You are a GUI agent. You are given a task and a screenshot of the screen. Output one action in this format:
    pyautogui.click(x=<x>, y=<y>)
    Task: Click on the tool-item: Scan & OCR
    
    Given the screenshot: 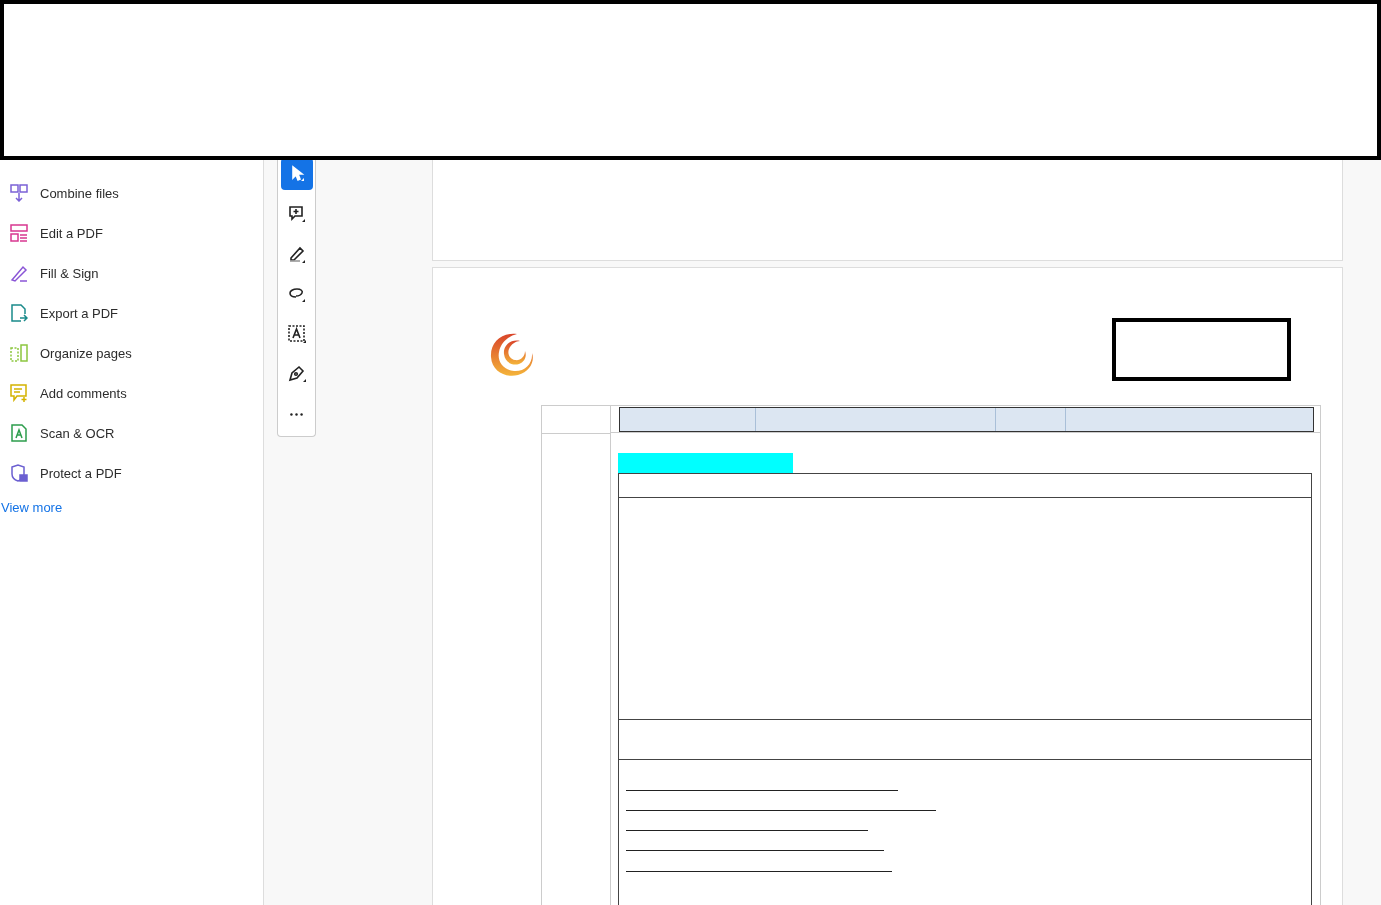 What is the action you would take?
    pyautogui.click(x=131, y=433)
    